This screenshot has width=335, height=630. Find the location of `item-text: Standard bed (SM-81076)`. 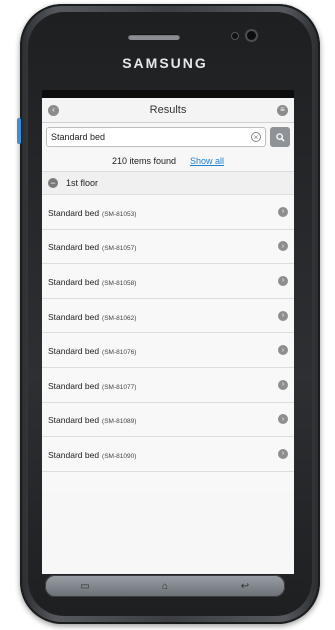

item-text: Standard bed (SM-81076) is located at coordinates (92, 350).